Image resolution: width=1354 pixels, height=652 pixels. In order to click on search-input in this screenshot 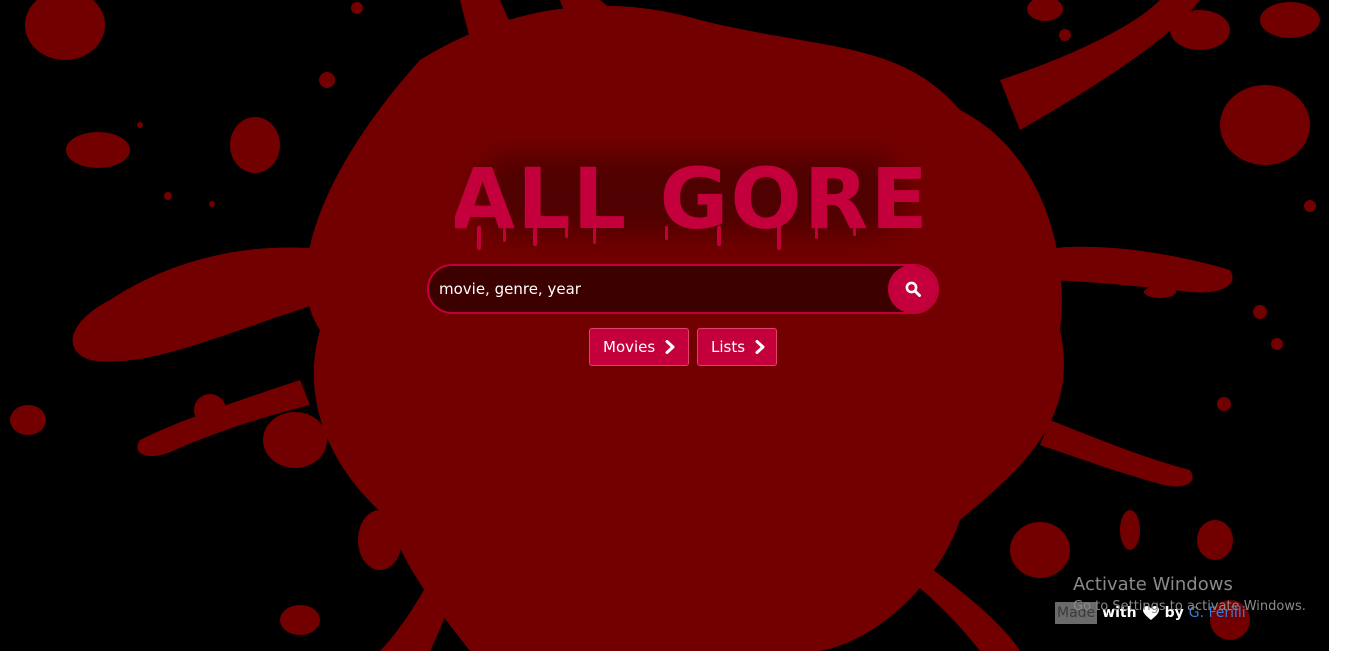, I will do `click(654, 289)`.